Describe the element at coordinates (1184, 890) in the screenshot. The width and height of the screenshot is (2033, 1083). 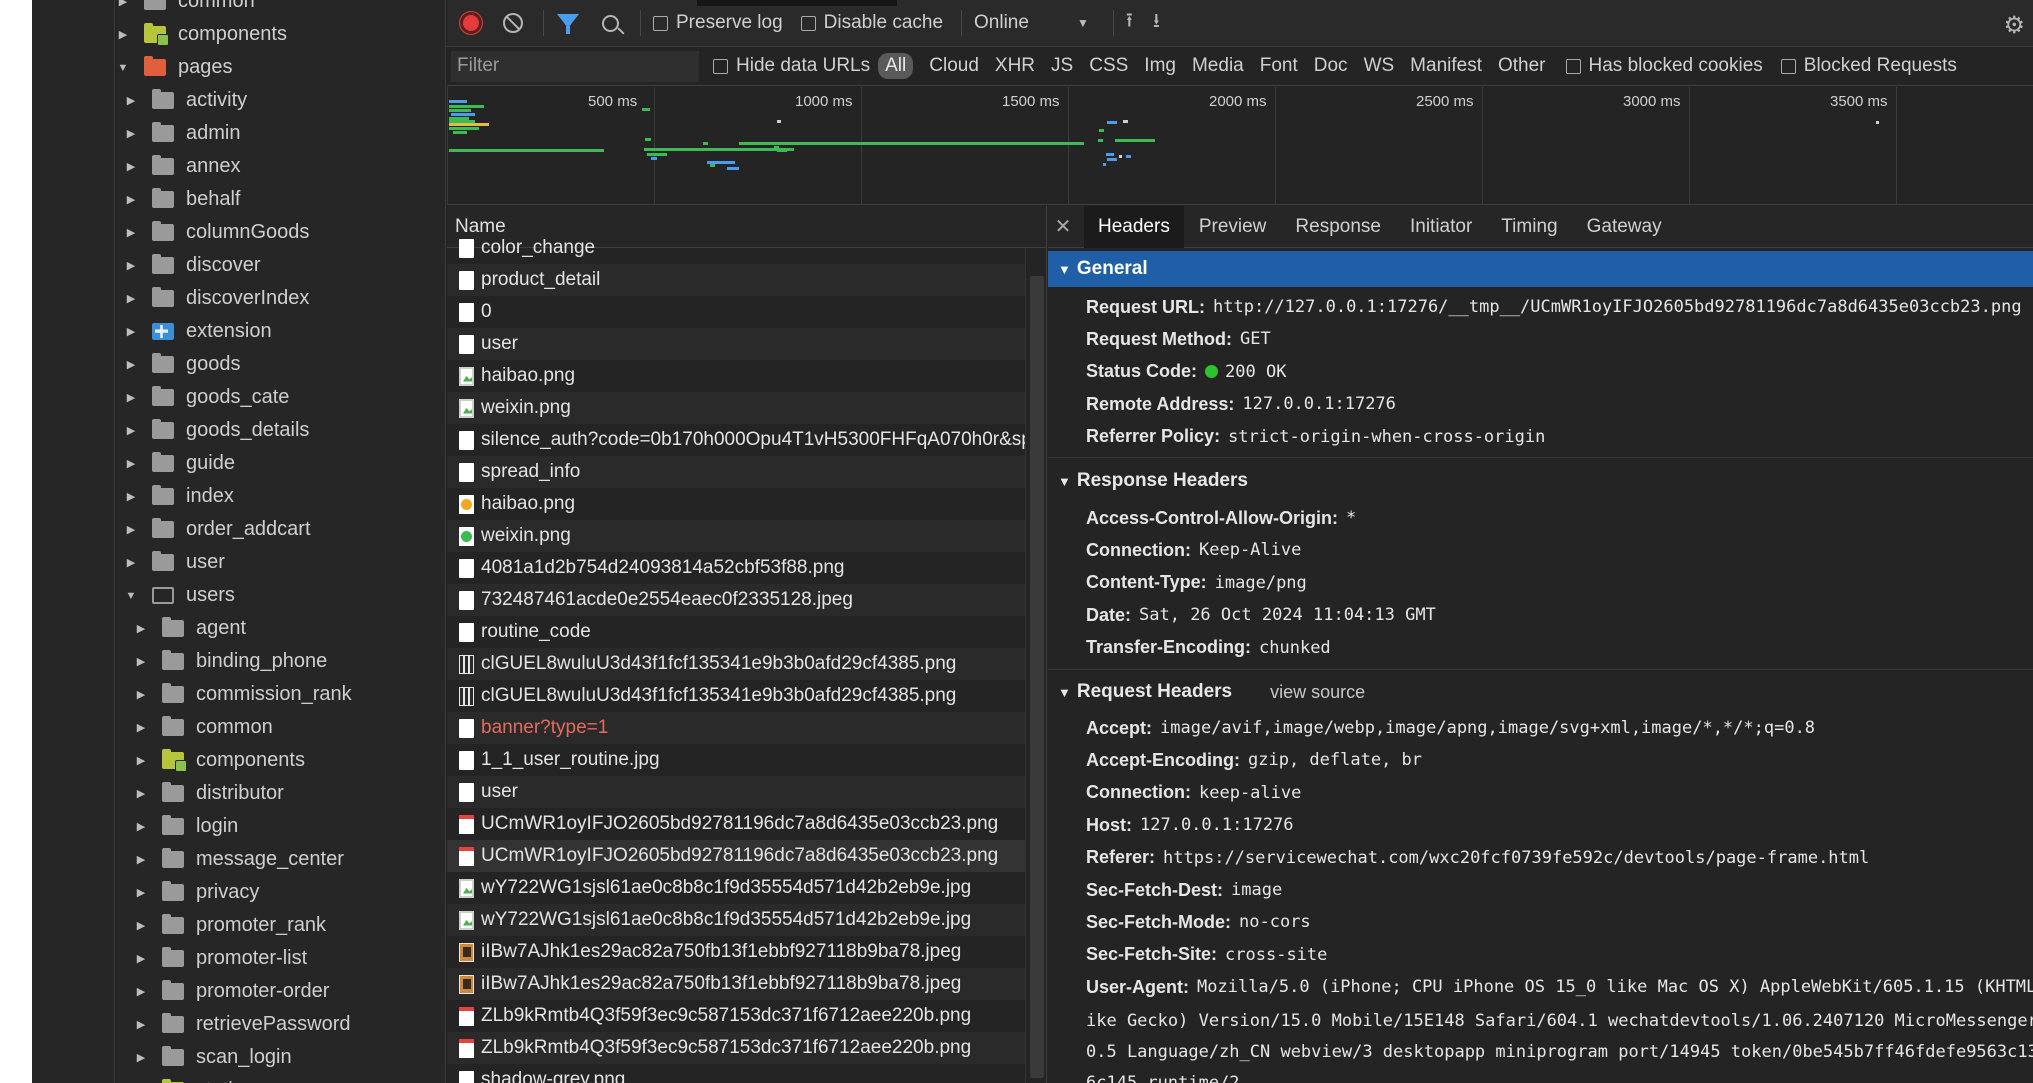
I see `header-row: Sec-Fetch-Dest: image` at that location.